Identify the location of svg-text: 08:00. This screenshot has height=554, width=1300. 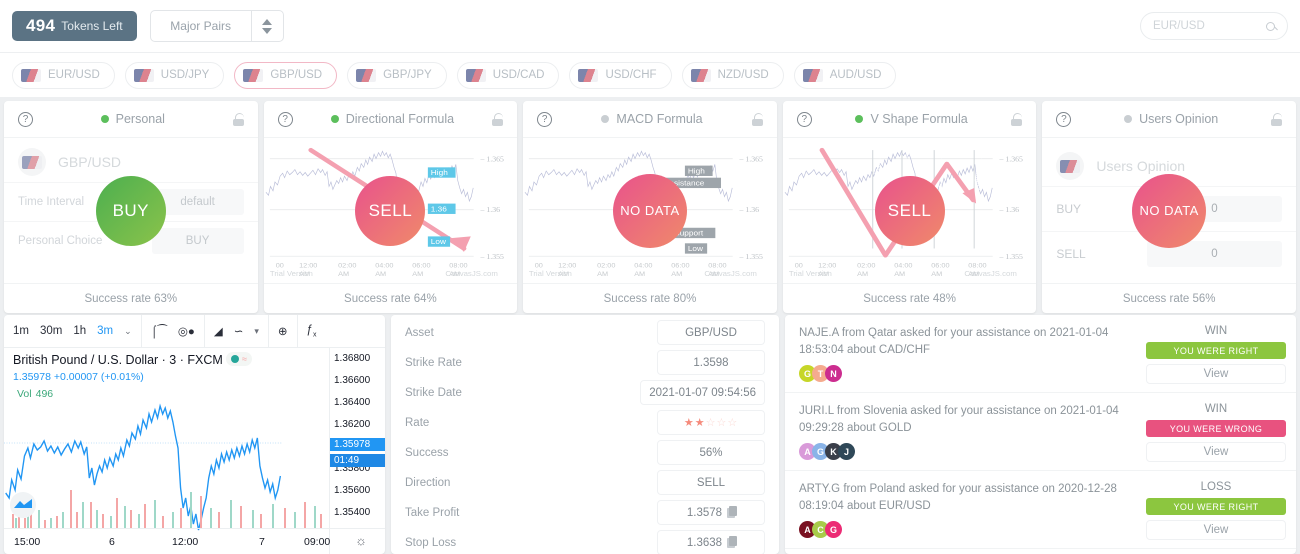
(458, 266).